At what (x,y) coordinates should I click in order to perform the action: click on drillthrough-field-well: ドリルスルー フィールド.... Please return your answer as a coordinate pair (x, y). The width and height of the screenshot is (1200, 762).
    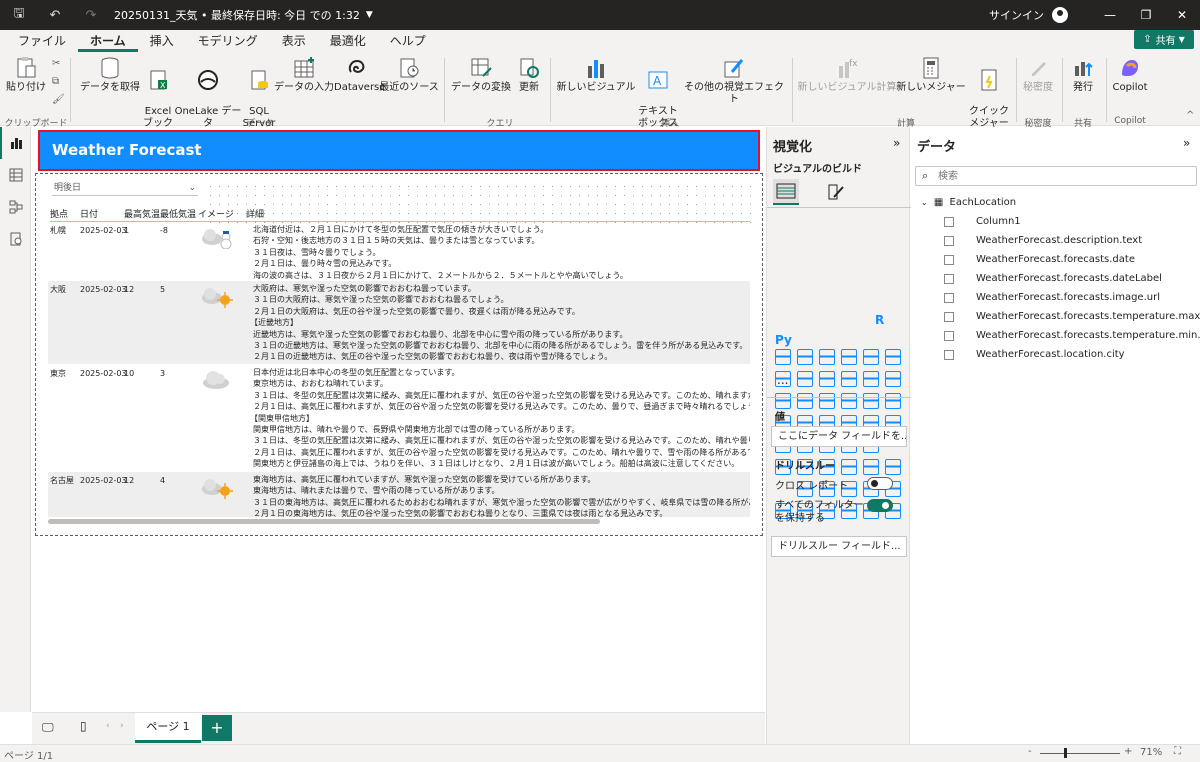
    Looking at the image, I should click on (839, 546).